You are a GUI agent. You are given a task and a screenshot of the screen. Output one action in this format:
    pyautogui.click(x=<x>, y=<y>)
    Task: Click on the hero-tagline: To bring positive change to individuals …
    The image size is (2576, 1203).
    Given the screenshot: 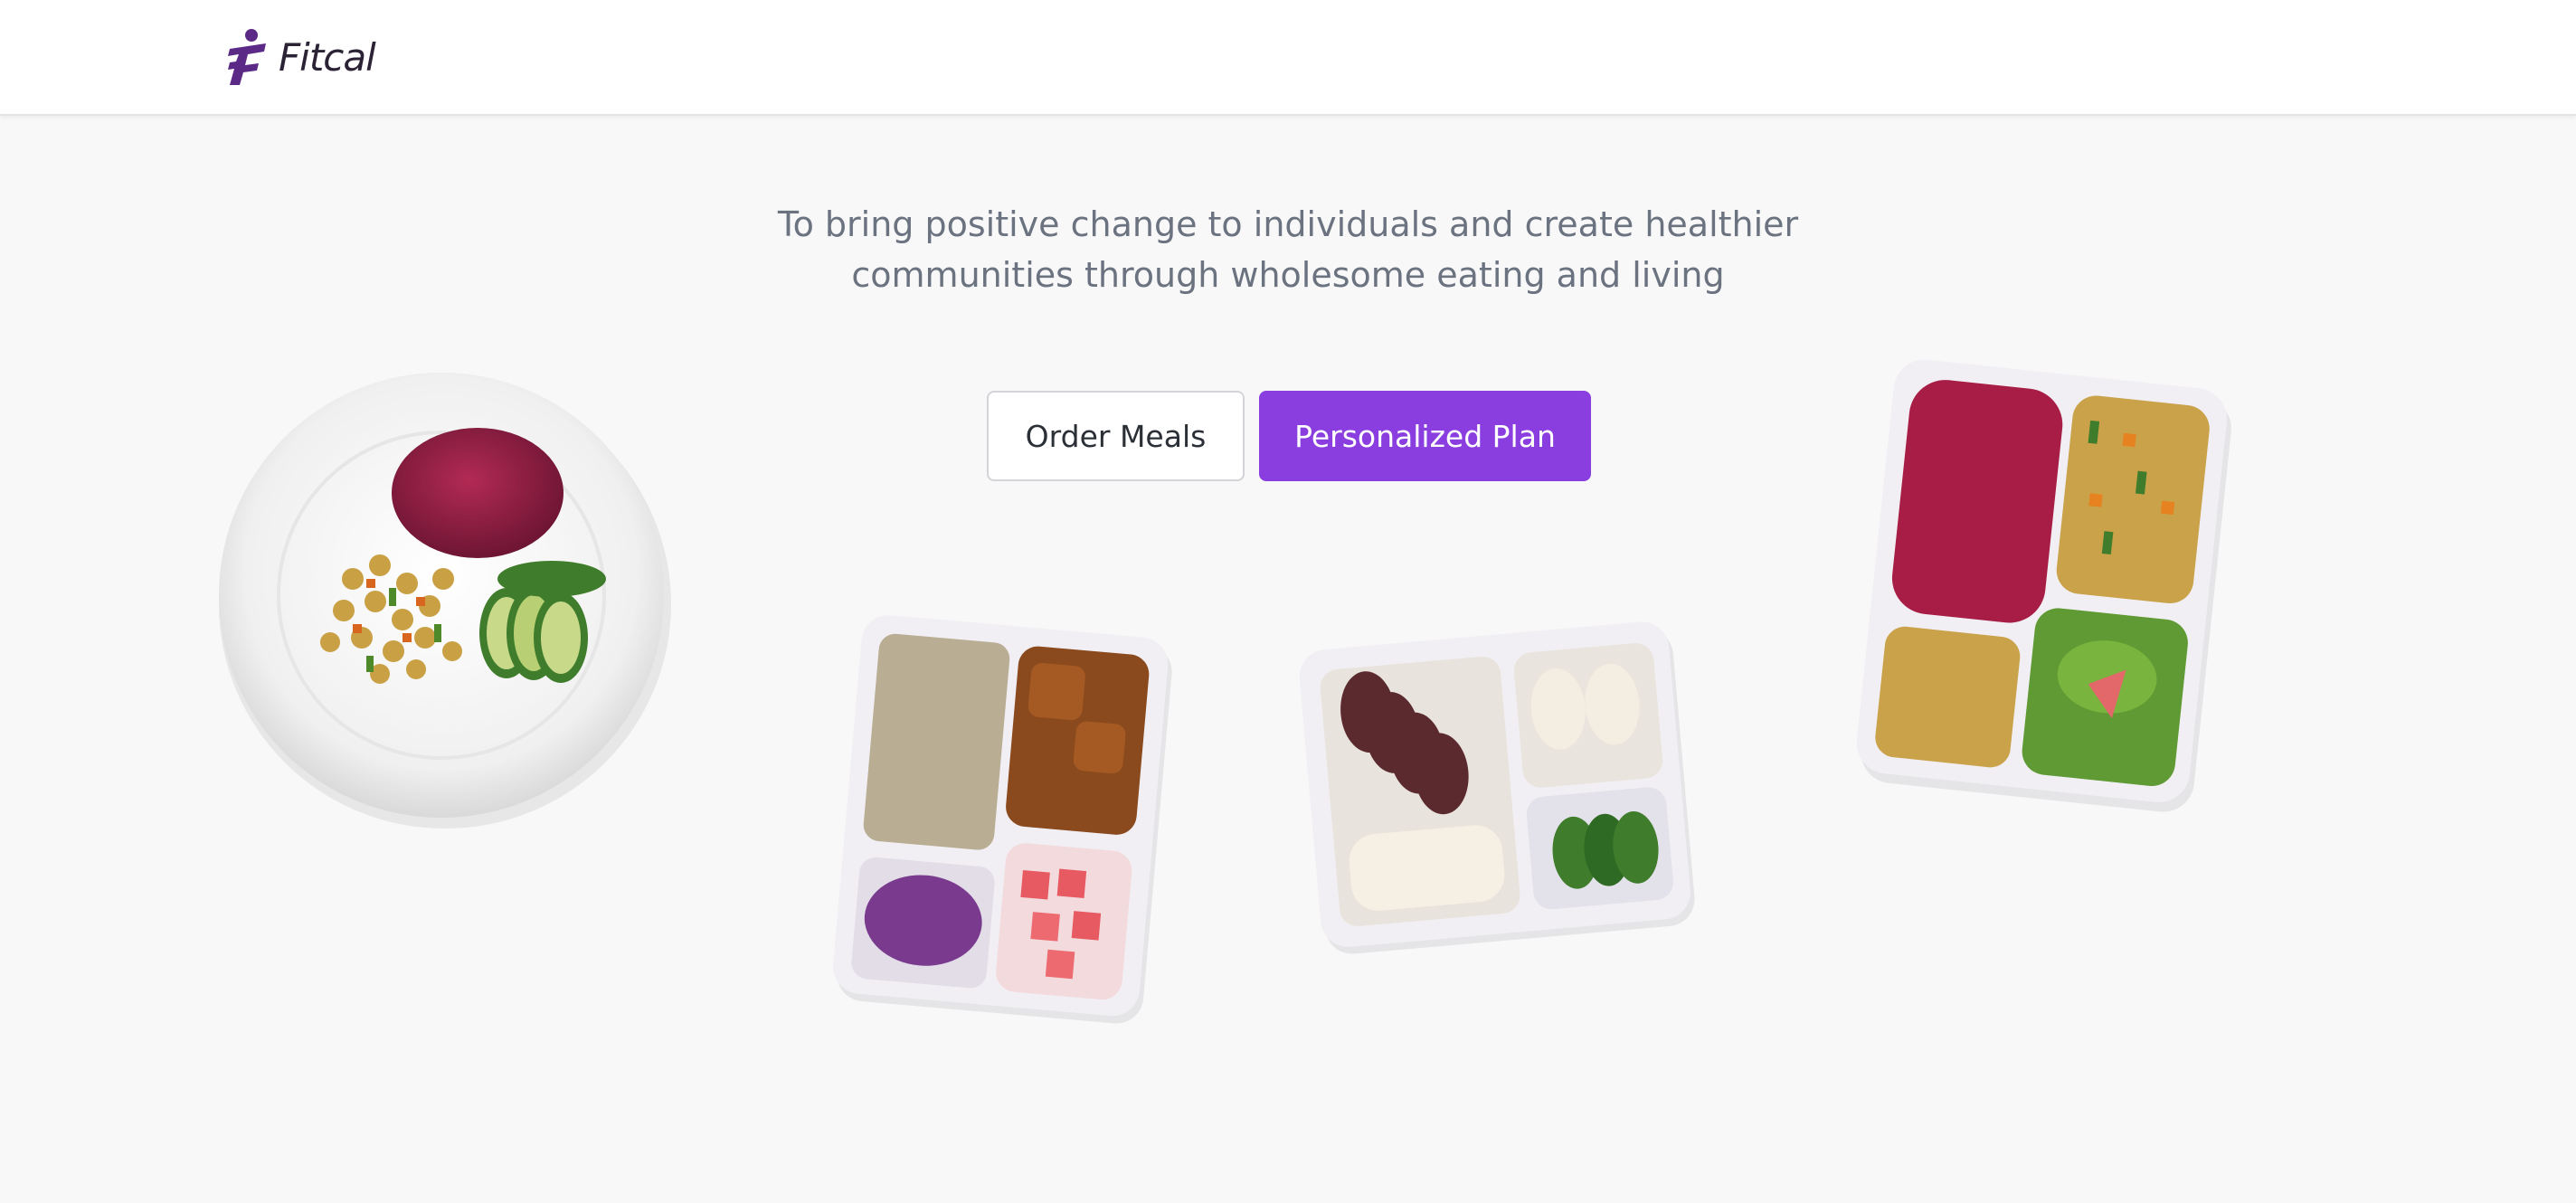 What is the action you would take?
    pyautogui.click(x=1288, y=249)
    